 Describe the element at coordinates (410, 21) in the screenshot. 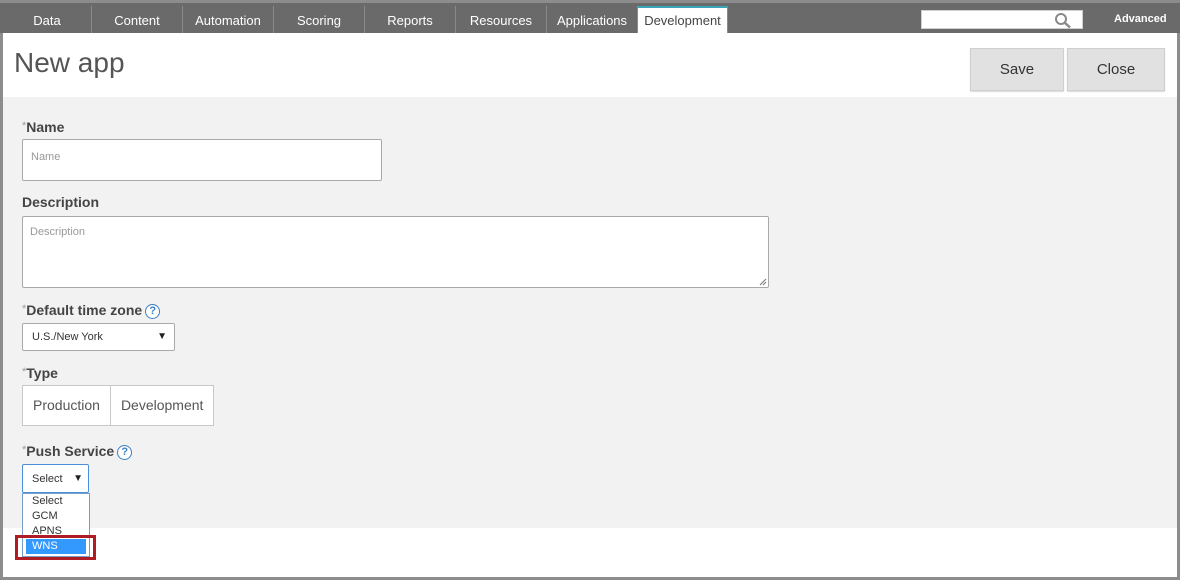

I see `tab-reports: Reports` at that location.